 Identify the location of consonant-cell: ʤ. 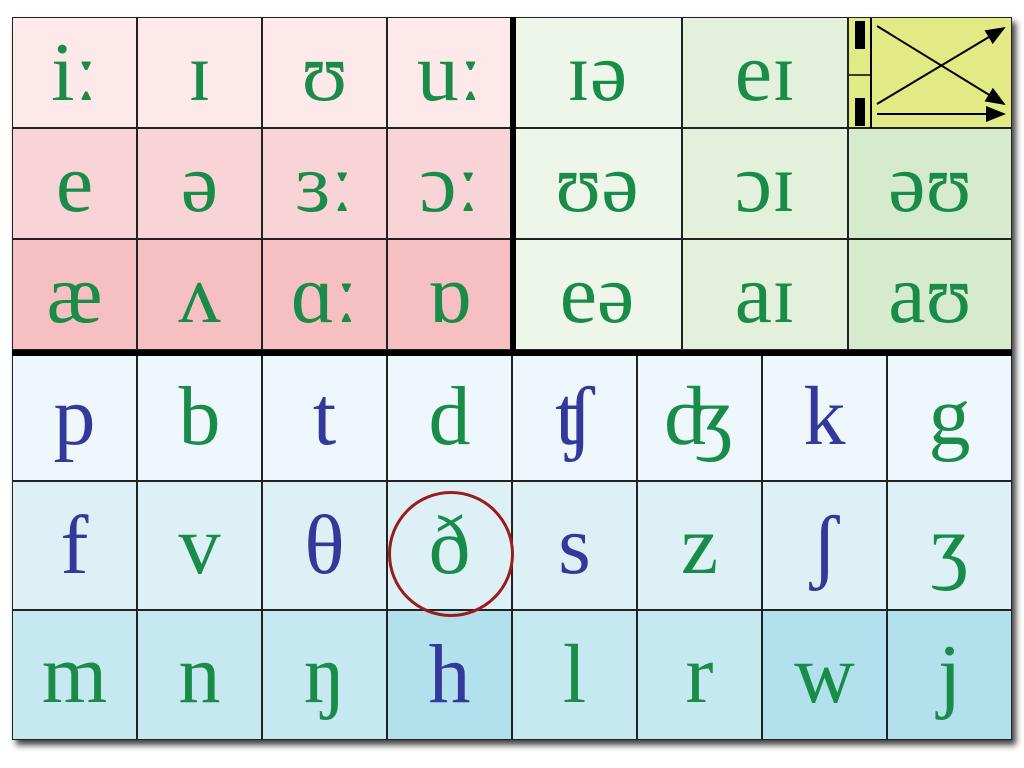
(699, 416).